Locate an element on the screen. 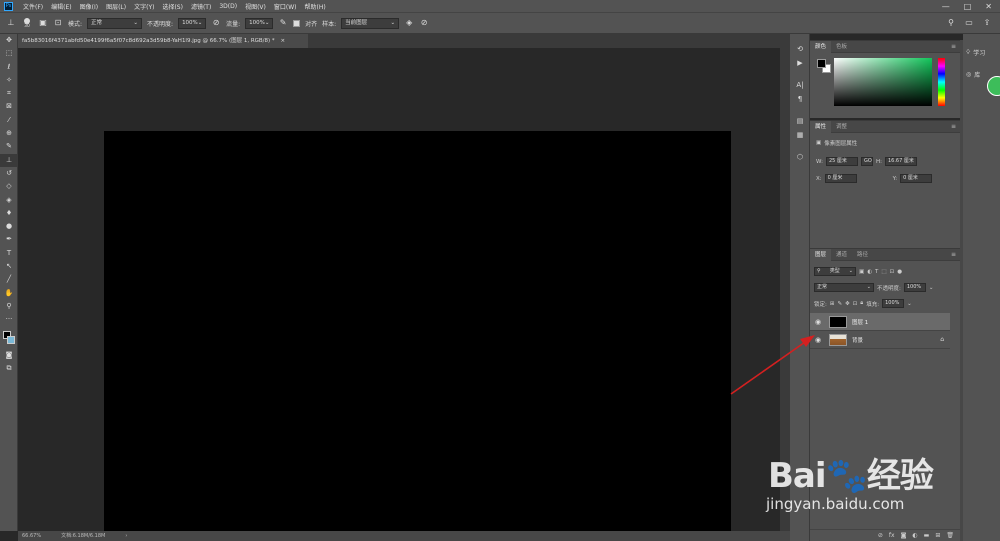 The height and width of the screenshot is (541, 1000). lock-artboard-icon: ⊡ is located at coordinates (855, 304).